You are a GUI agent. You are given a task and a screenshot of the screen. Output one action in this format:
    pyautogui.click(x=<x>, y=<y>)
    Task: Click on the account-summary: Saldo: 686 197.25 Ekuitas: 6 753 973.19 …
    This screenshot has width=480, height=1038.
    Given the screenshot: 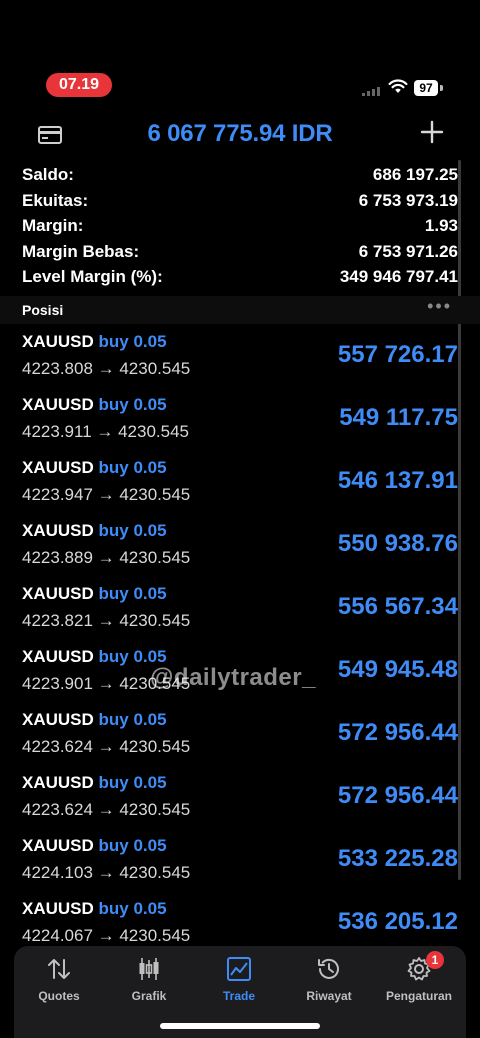 What is the action you would take?
    pyautogui.click(x=240, y=229)
    